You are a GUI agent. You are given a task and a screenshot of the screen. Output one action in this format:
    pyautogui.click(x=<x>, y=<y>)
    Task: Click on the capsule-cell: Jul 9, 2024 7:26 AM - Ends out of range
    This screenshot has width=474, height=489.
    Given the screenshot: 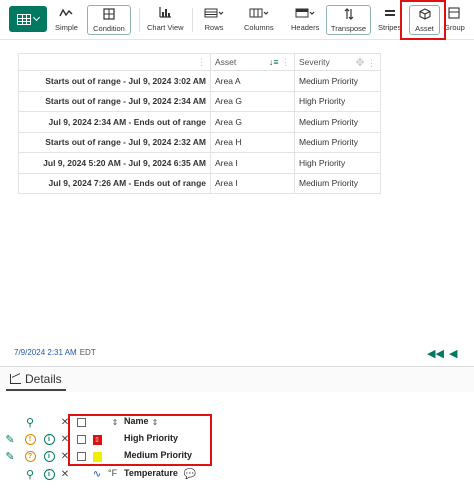 What is the action you would take?
    pyautogui.click(x=114, y=183)
    